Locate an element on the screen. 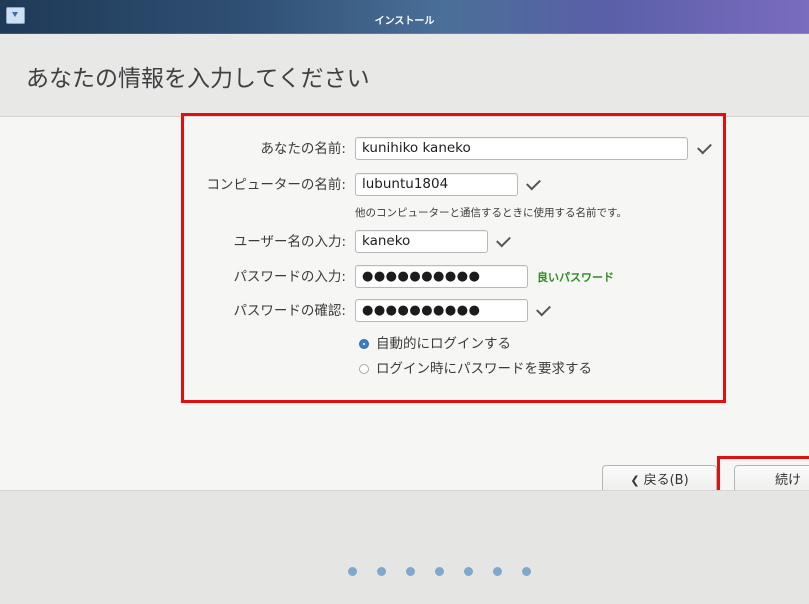 The height and width of the screenshot is (604, 809). password-label: パスワードの入力: is located at coordinates (289, 277).